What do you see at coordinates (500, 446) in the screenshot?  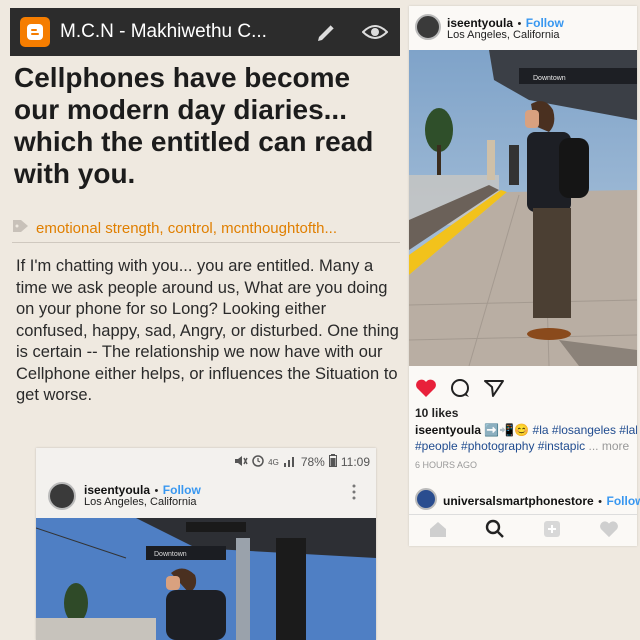 I see `caption-hashtags-2: #people #photography #instapic` at bounding box center [500, 446].